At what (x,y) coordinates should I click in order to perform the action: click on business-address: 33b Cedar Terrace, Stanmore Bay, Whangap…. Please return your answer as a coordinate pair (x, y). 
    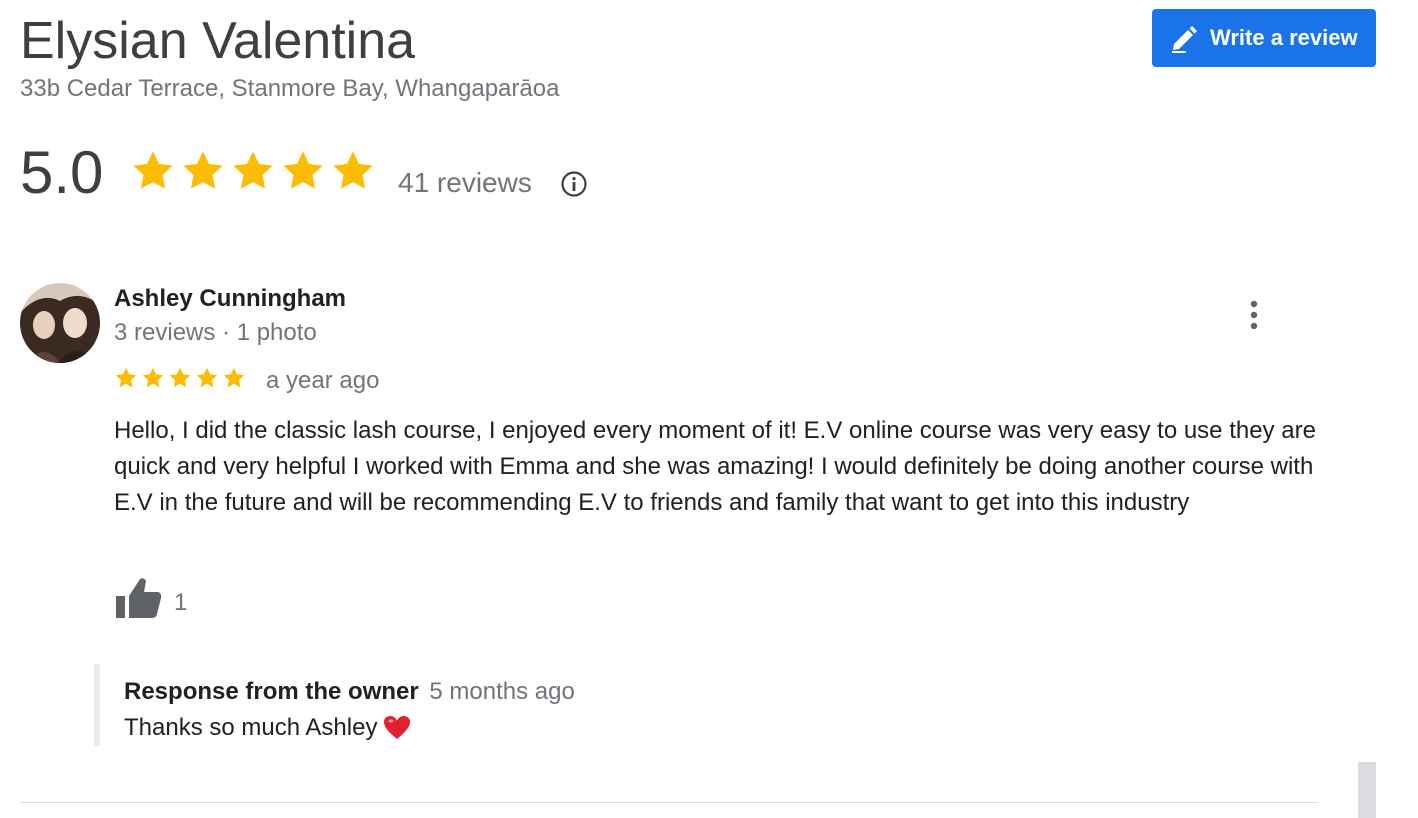
    Looking at the image, I should click on (290, 88).